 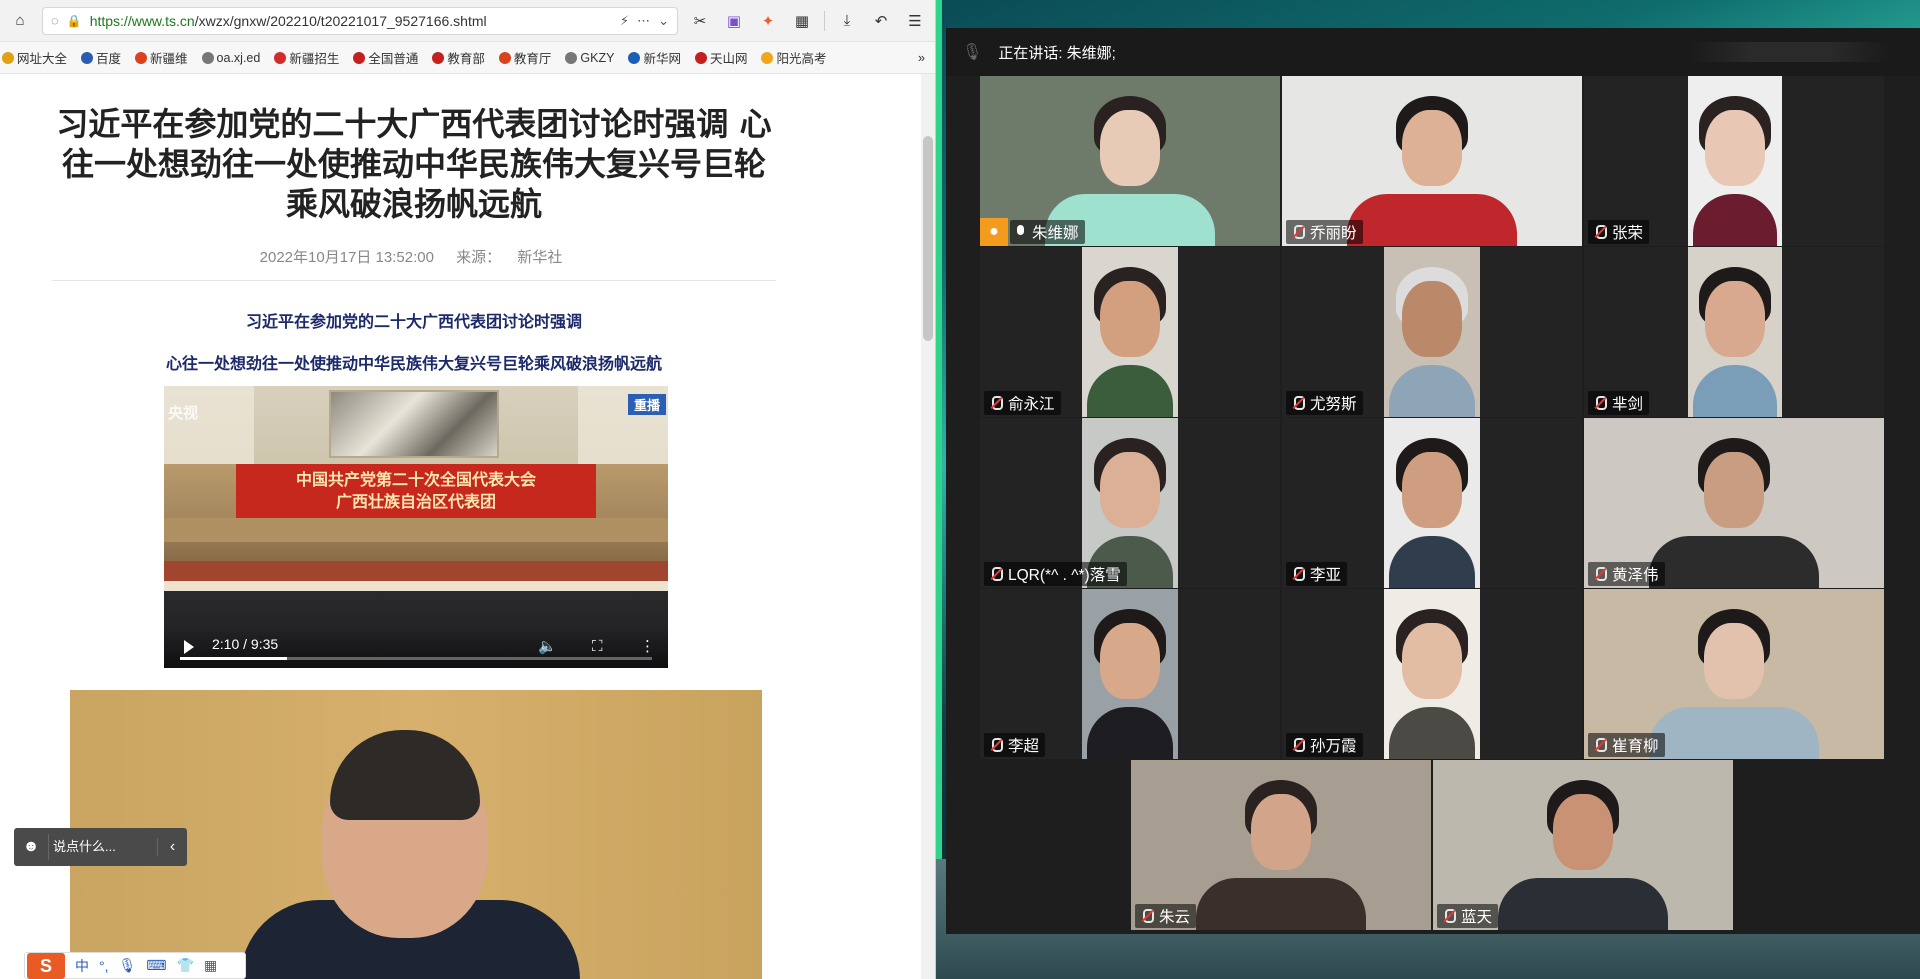 I want to click on bookmark-item: 新疆维, so click(x=161, y=57).